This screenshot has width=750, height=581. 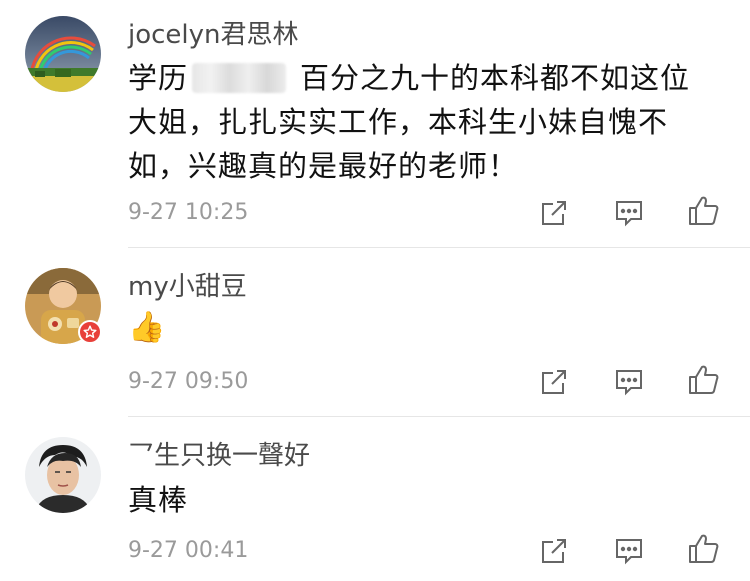 What do you see at coordinates (158, 500) in the screenshot?
I see `comment-text: 真棒` at bounding box center [158, 500].